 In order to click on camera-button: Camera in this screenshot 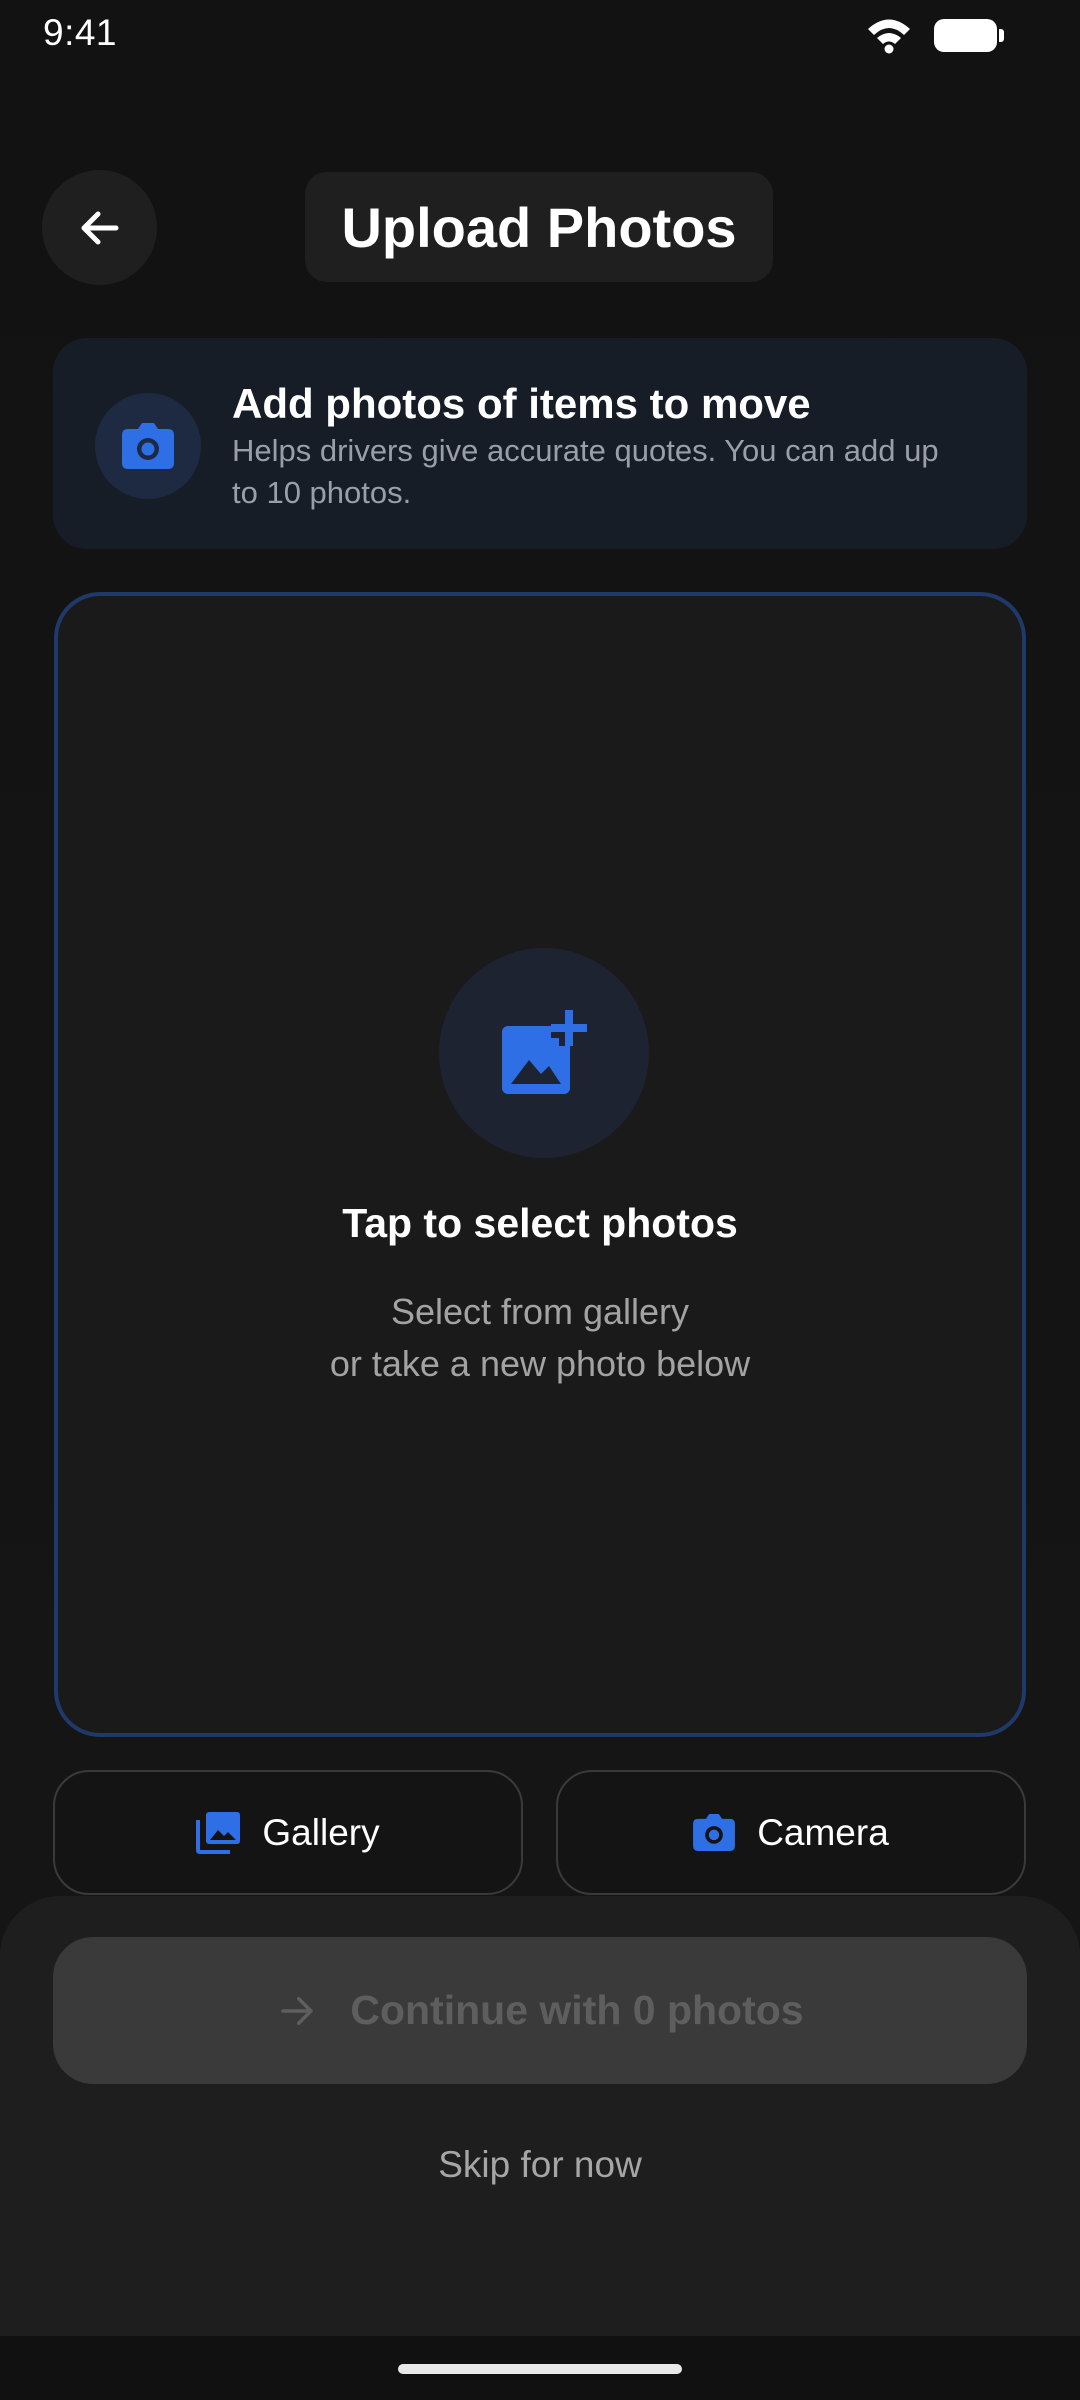, I will do `click(791, 1832)`.